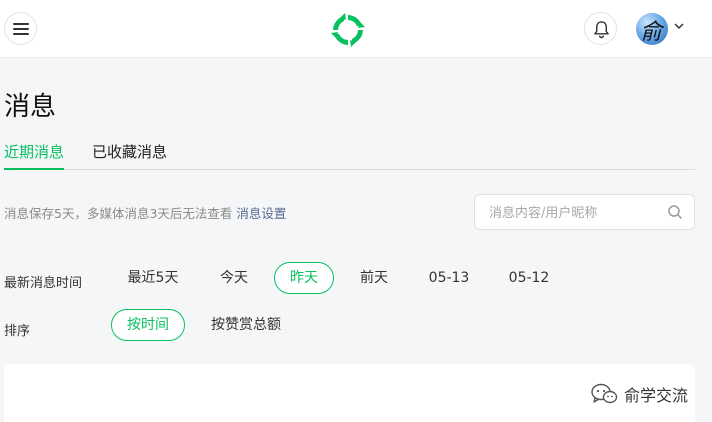  What do you see at coordinates (449, 278) in the screenshot?
I see `time-filter-05-13: 05-13` at bounding box center [449, 278].